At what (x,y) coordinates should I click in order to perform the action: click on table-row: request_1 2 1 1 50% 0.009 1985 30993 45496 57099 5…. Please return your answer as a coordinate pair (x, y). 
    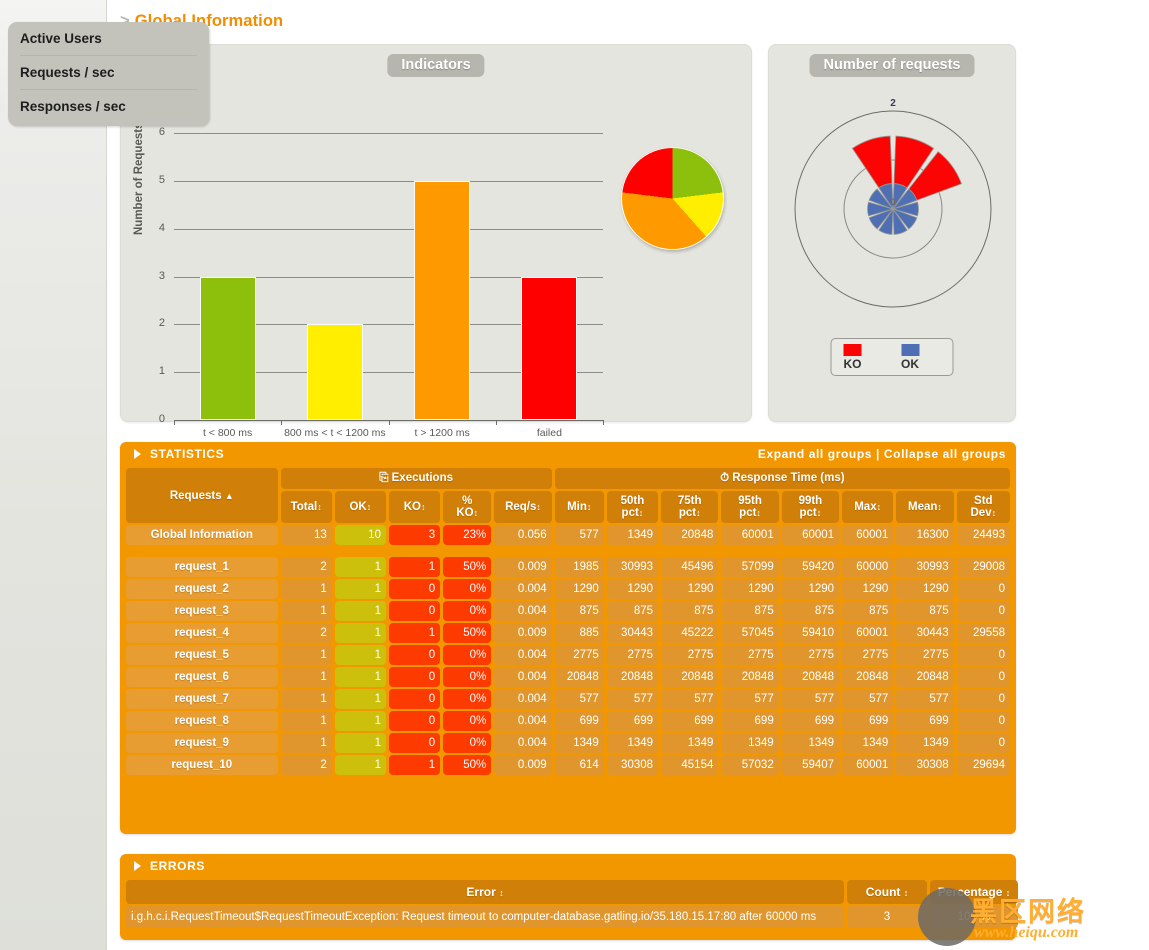
    Looking at the image, I should click on (568, 567).